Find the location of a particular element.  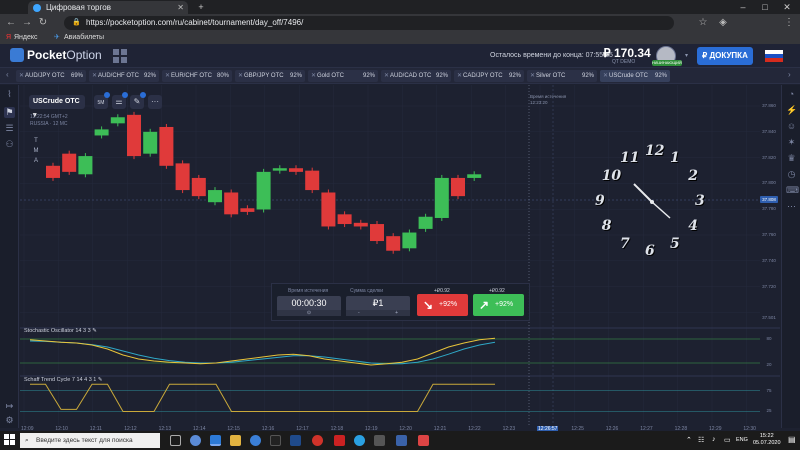

account-balance: ₽ 170.34 is located at coordinates (627, 53).